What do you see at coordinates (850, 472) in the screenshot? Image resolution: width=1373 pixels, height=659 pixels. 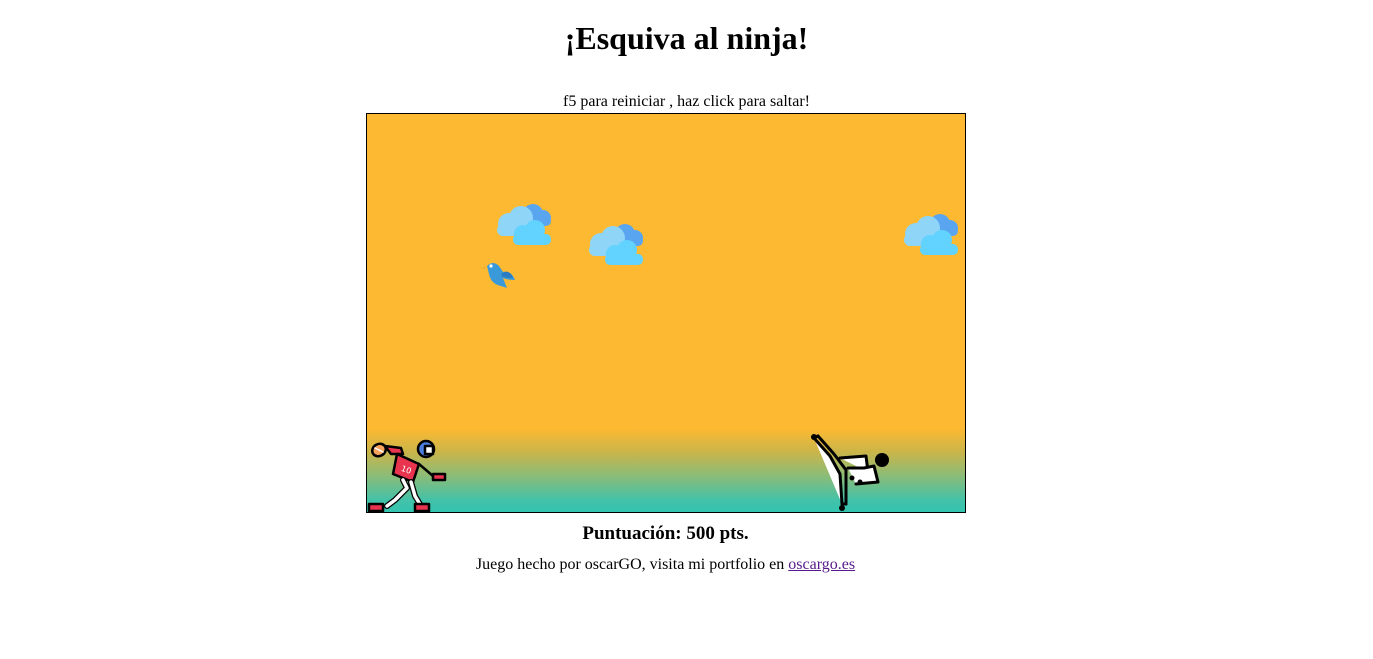 I see `ninja-kick-icon` at bounding box center [850, 472].